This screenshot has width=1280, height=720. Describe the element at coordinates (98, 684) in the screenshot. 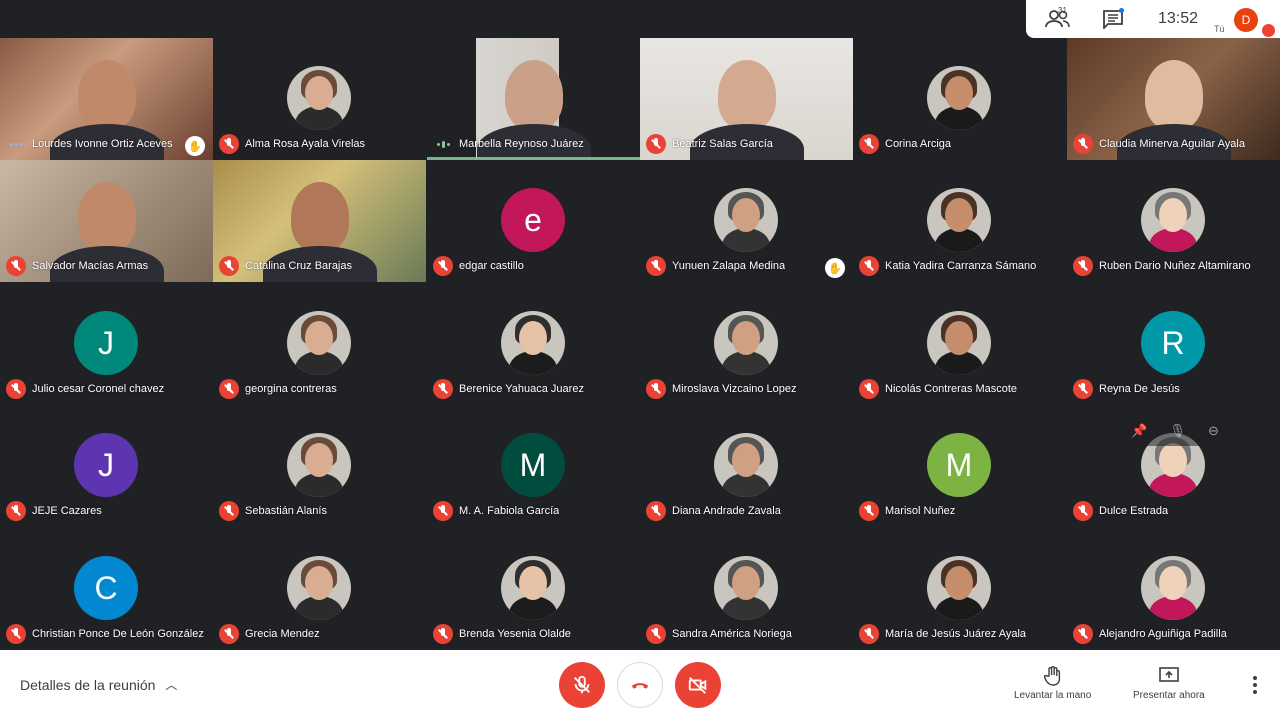

I see `meeting-details-button: Detalles de la reunión ︿` at that location.